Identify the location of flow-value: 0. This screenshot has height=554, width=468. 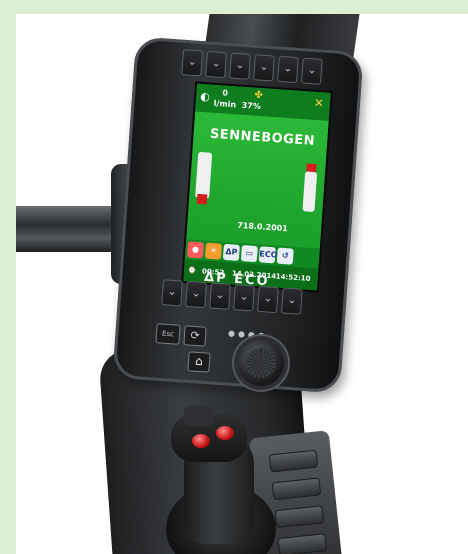
(225, 93).